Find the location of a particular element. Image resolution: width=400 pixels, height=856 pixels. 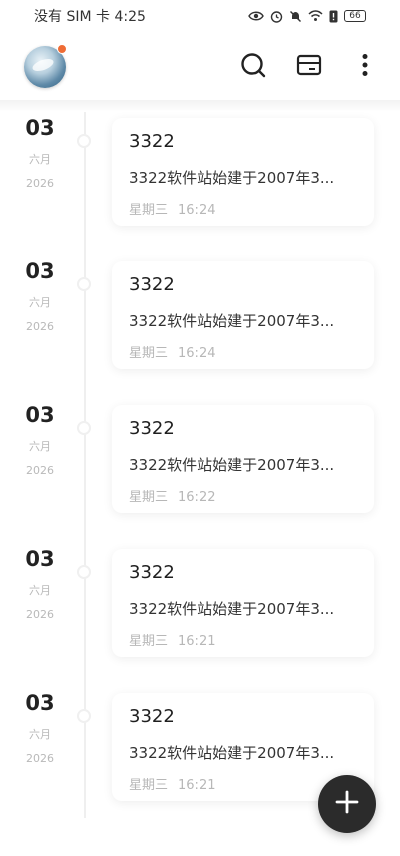

app-bar is located at coordinates (200, 67).